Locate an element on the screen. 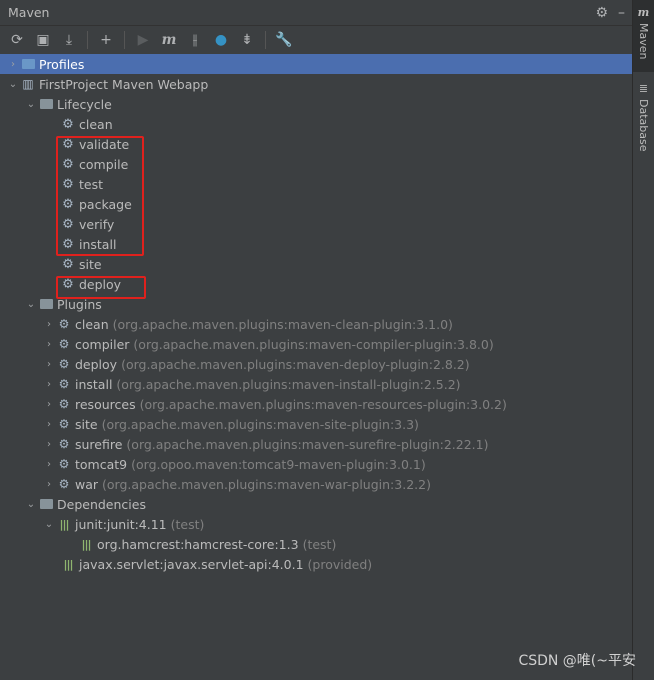 The image size is (654, 680). plugin-name: surefire is located at coordinates (99, 444).